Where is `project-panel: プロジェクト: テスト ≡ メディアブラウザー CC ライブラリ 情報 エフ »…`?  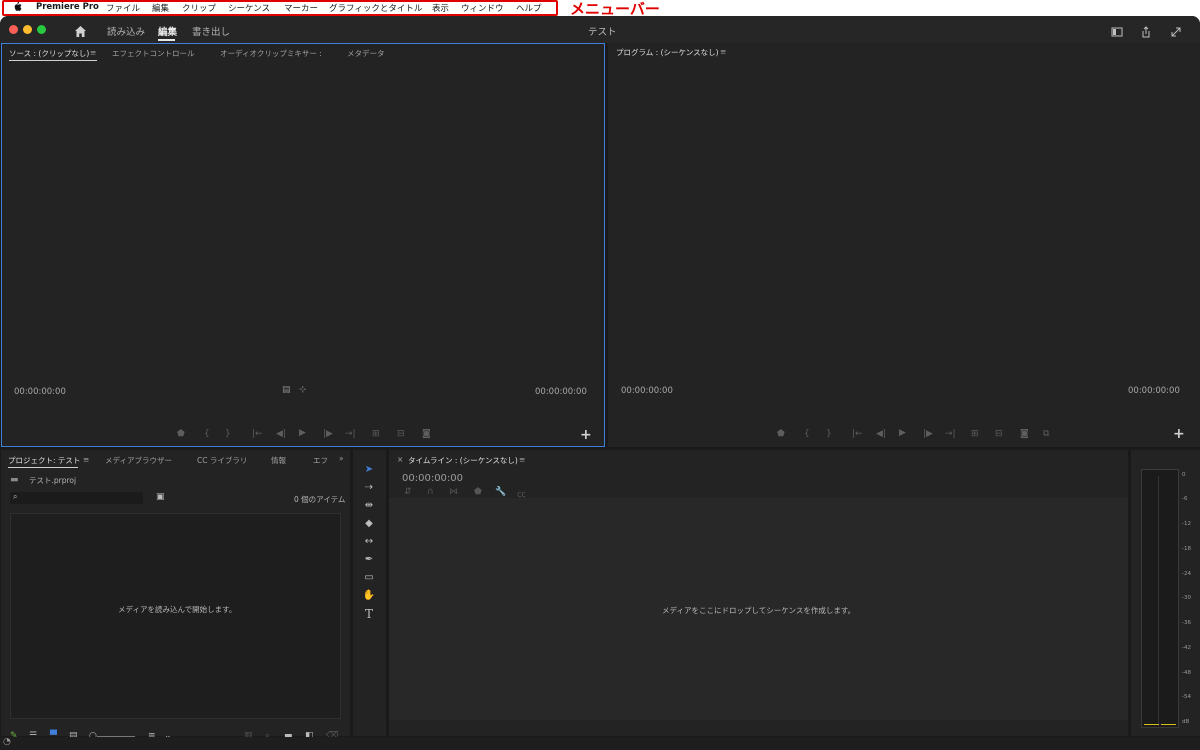
project-panel: プロジェクト: テスト ≡ メディアブラウザー CC ライブラリ 情報 エフ »… is located at coordinates (175, 595).